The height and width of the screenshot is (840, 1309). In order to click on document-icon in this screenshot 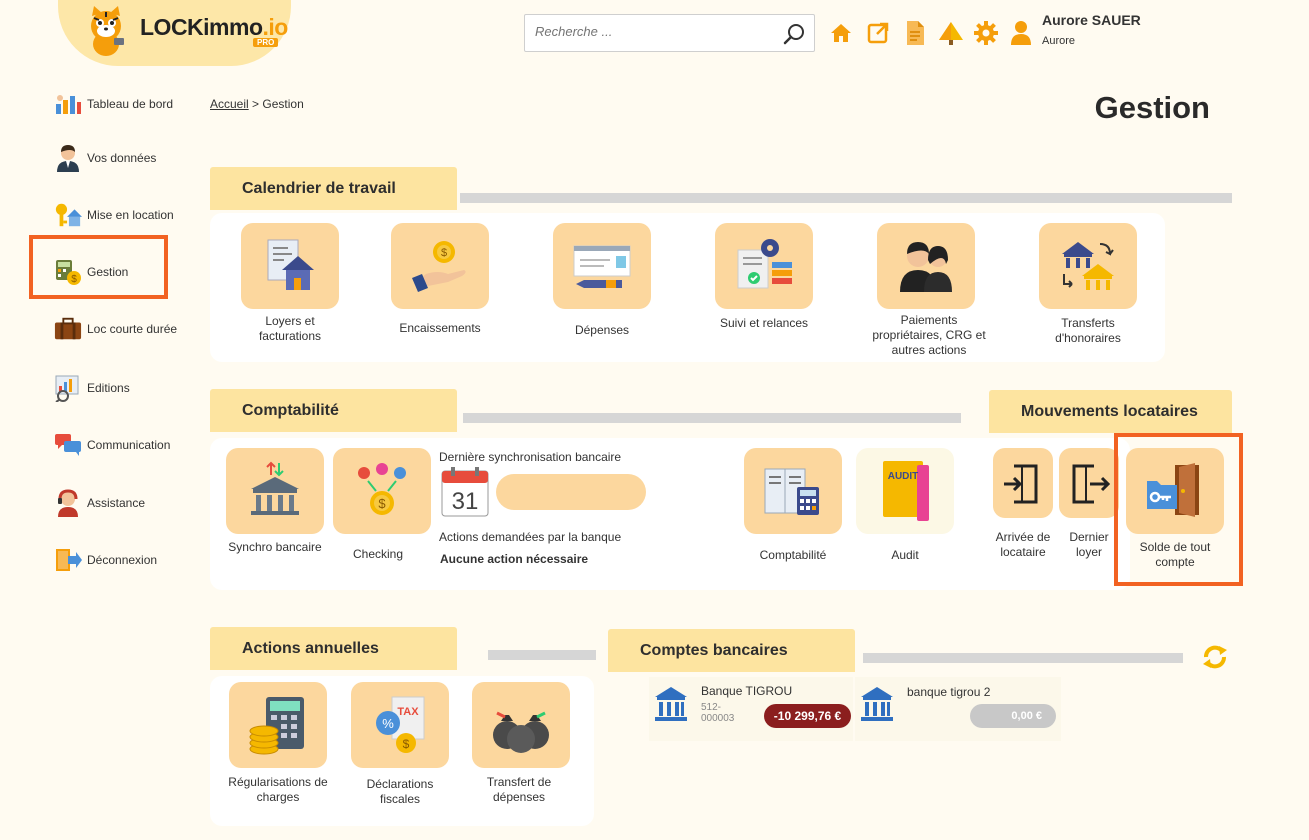, I will do `click(915, 33)`.